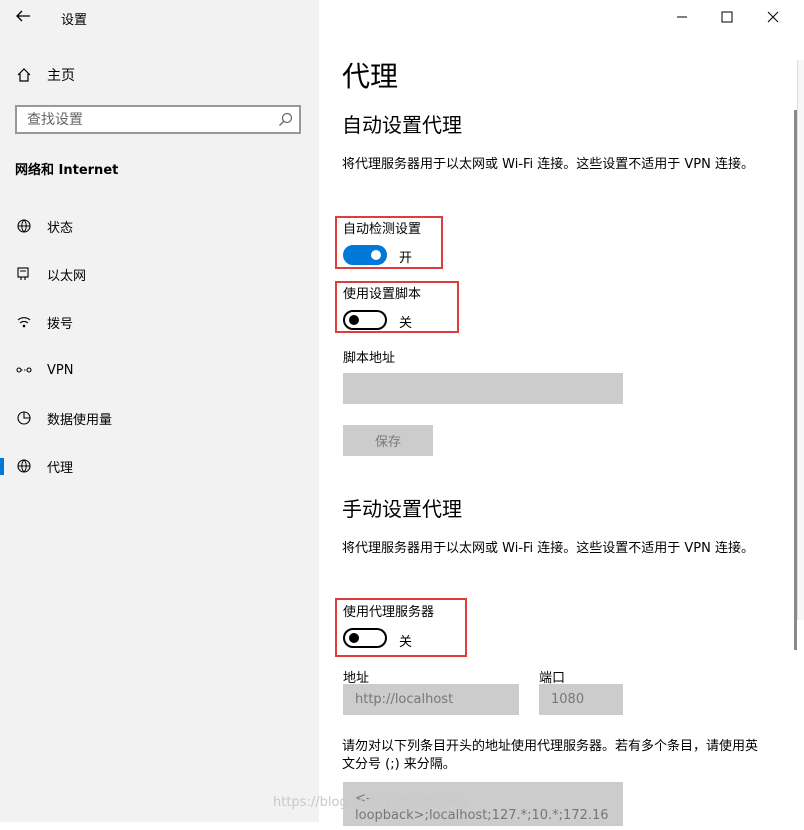 The width and height of the screenshot is (804, 830). What do you see at coordinates (365, 320) in the screenshot?
I see `setup-script-toggle` at bounding box center [365, 320].